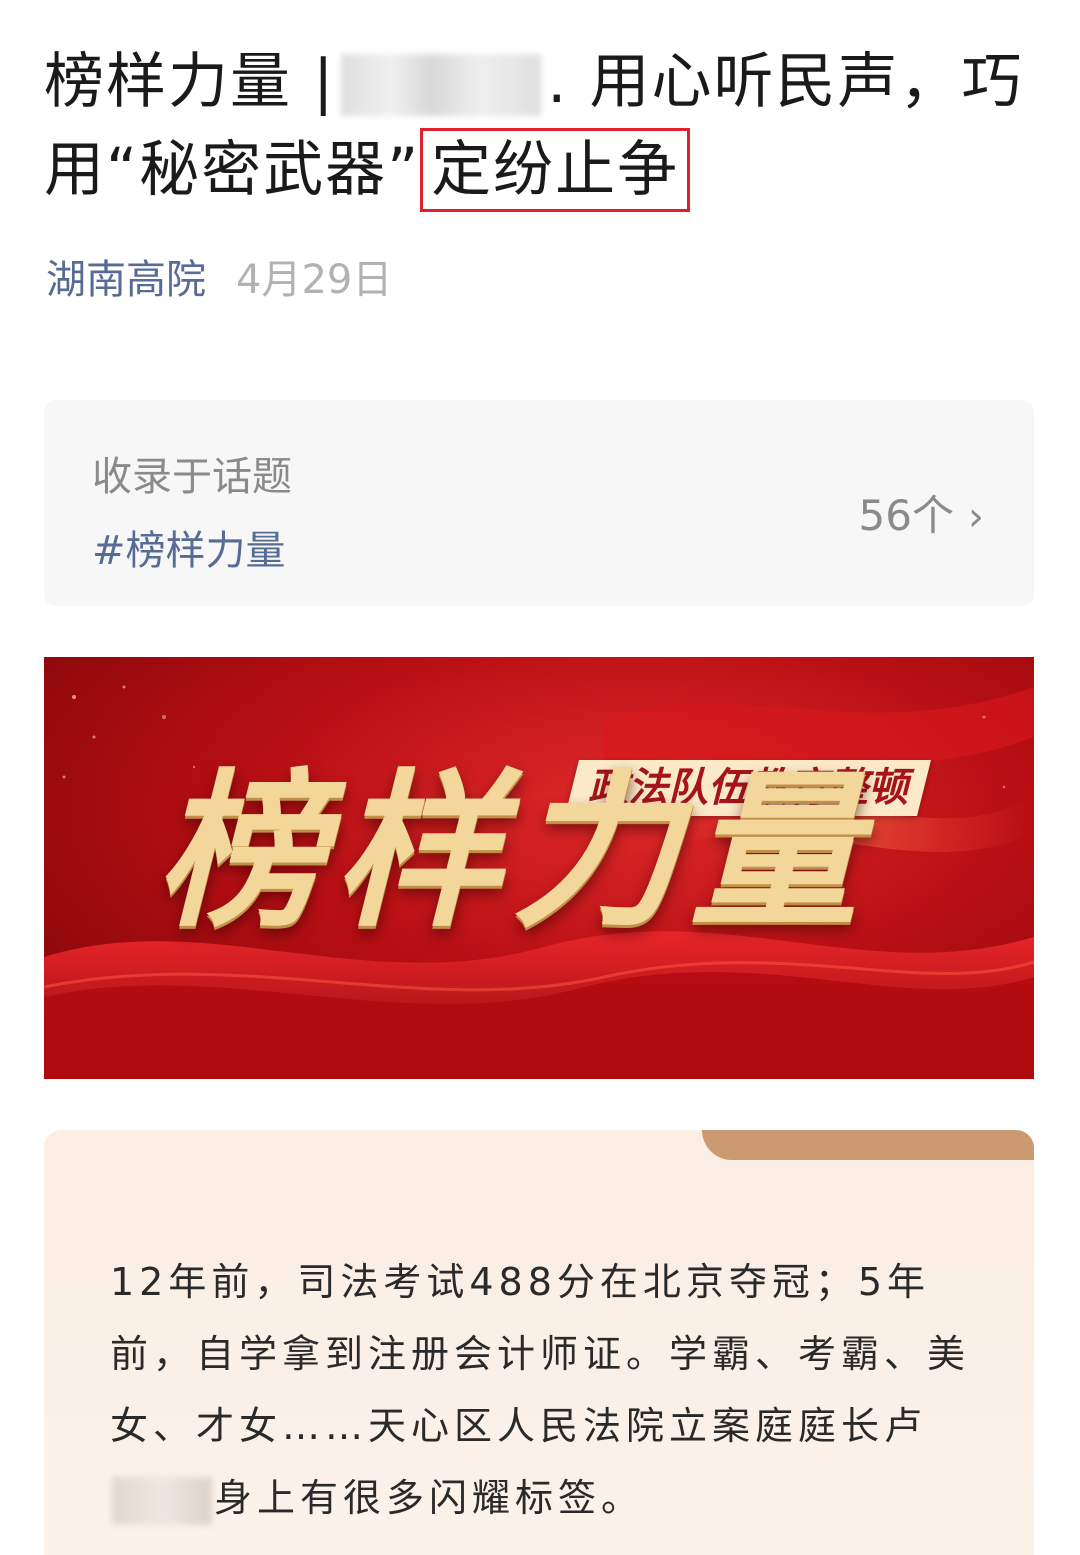  I want to click on title-part-1: 榜样力量 |, so click(190, 82).